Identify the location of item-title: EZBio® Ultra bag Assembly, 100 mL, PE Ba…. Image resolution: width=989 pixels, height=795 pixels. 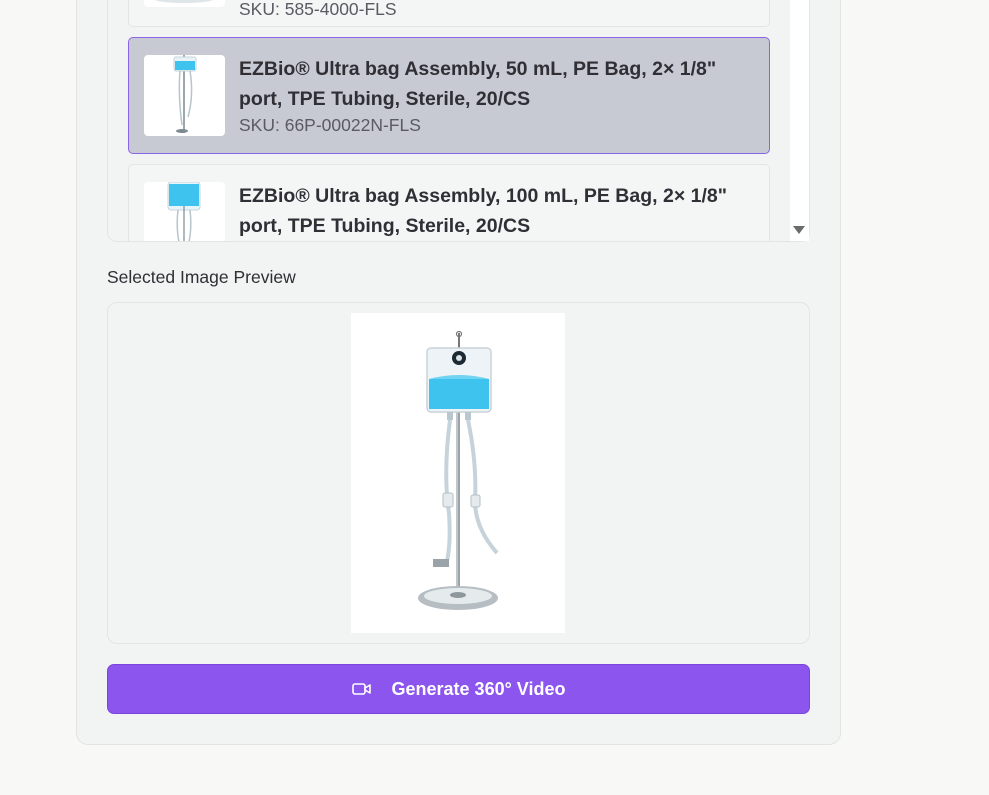
(483, 211).